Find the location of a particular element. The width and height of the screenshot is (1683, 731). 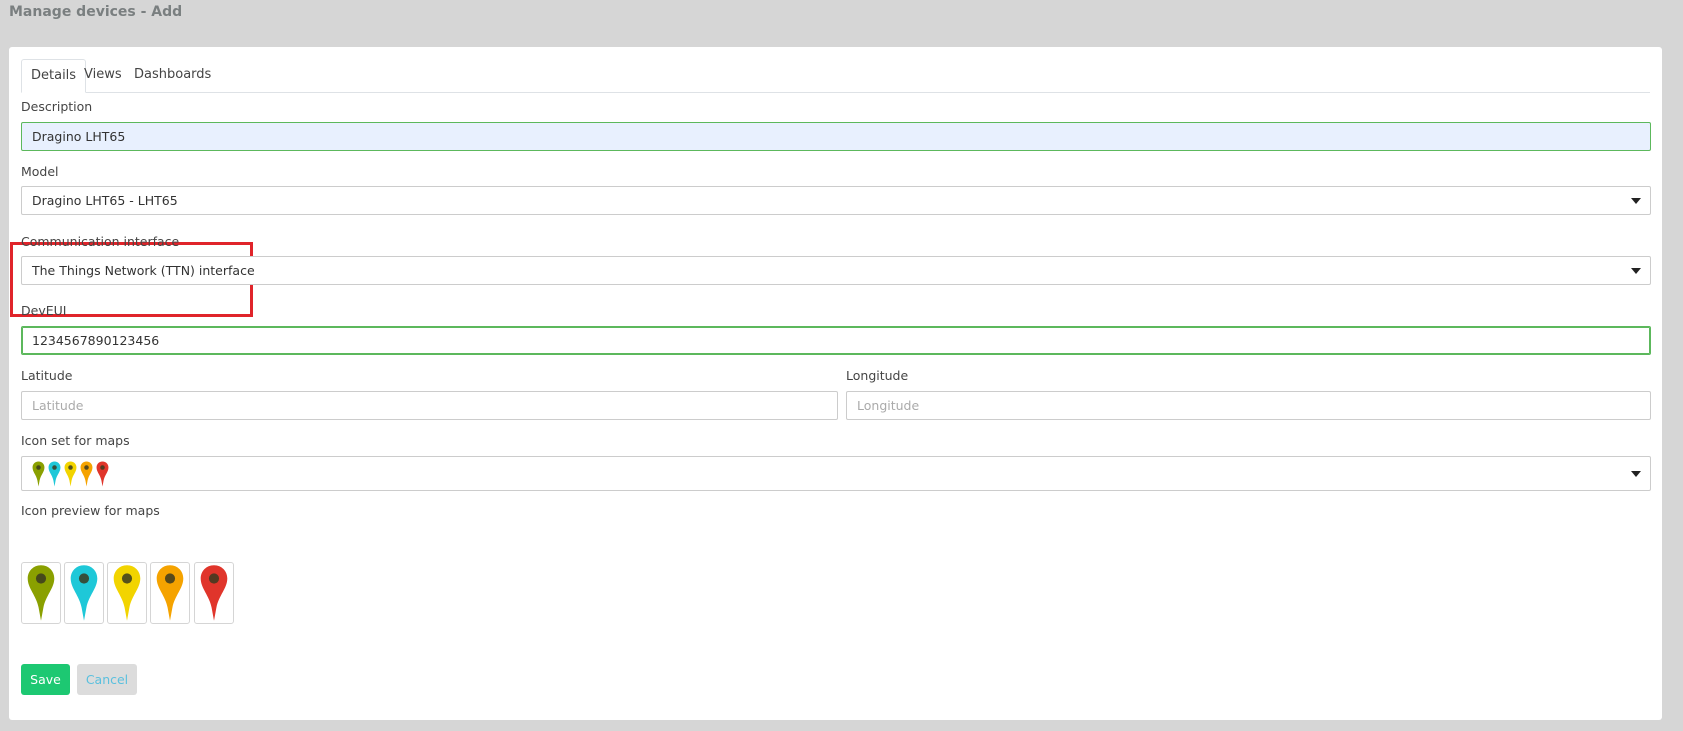

deveui-input: 1234567890123456 is located at coordinates (836, 340).